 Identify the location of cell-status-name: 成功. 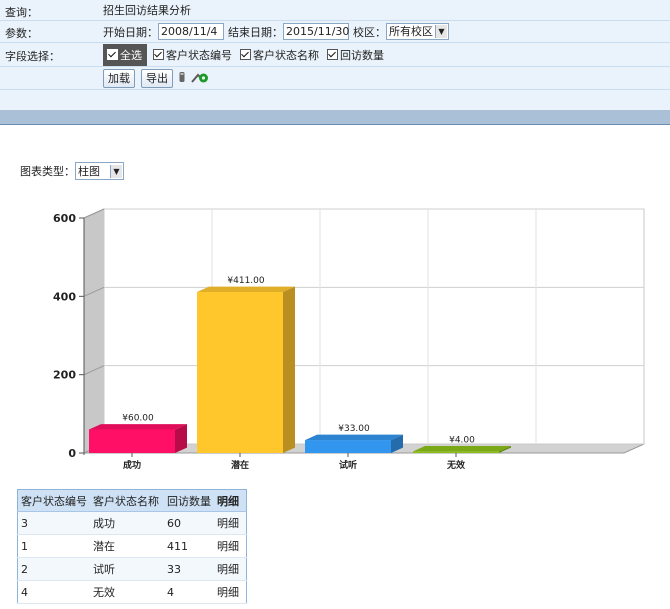
(127, 523).